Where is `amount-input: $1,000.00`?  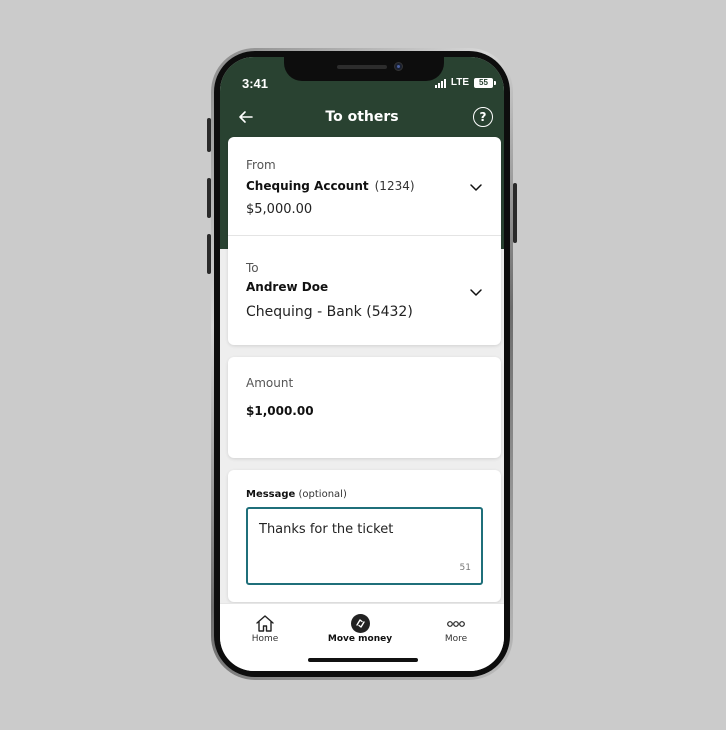
amount-input: $1,000.00 is located at coordinates (280, 411).